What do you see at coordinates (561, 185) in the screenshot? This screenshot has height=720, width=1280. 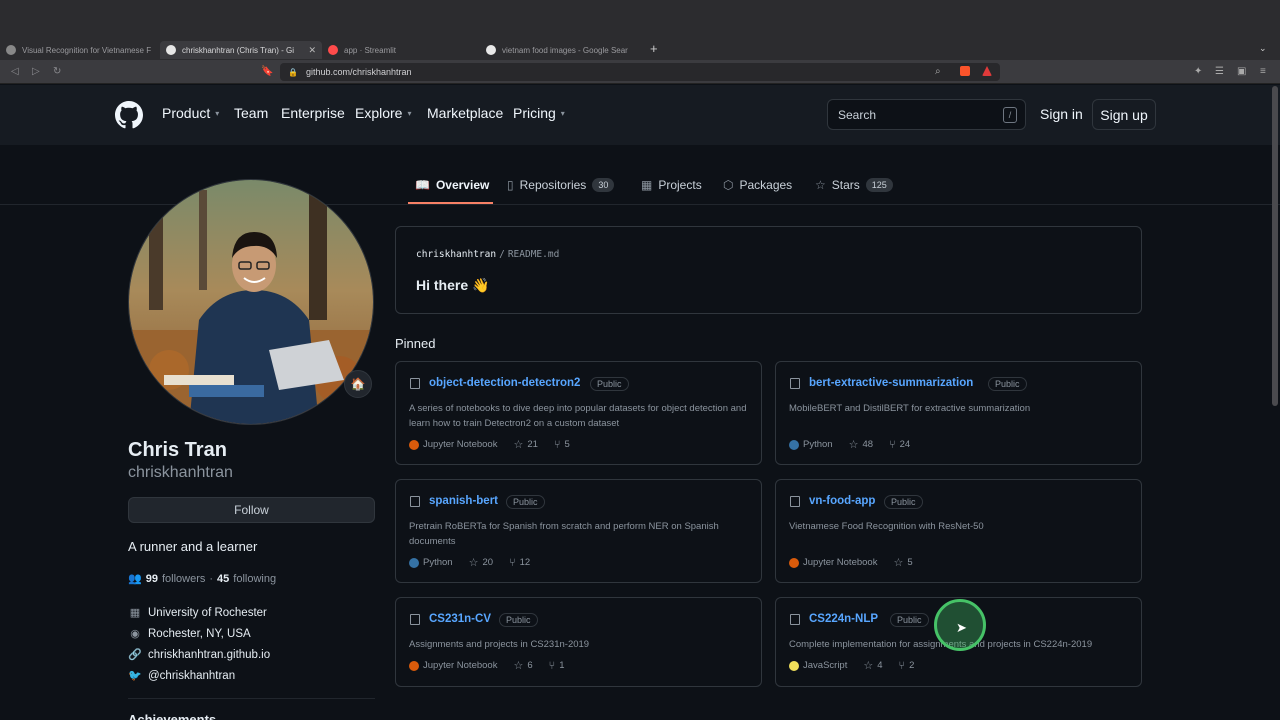 I see `tab-repositories: ▯ Repositories 30` at bounding box center [561, 185].